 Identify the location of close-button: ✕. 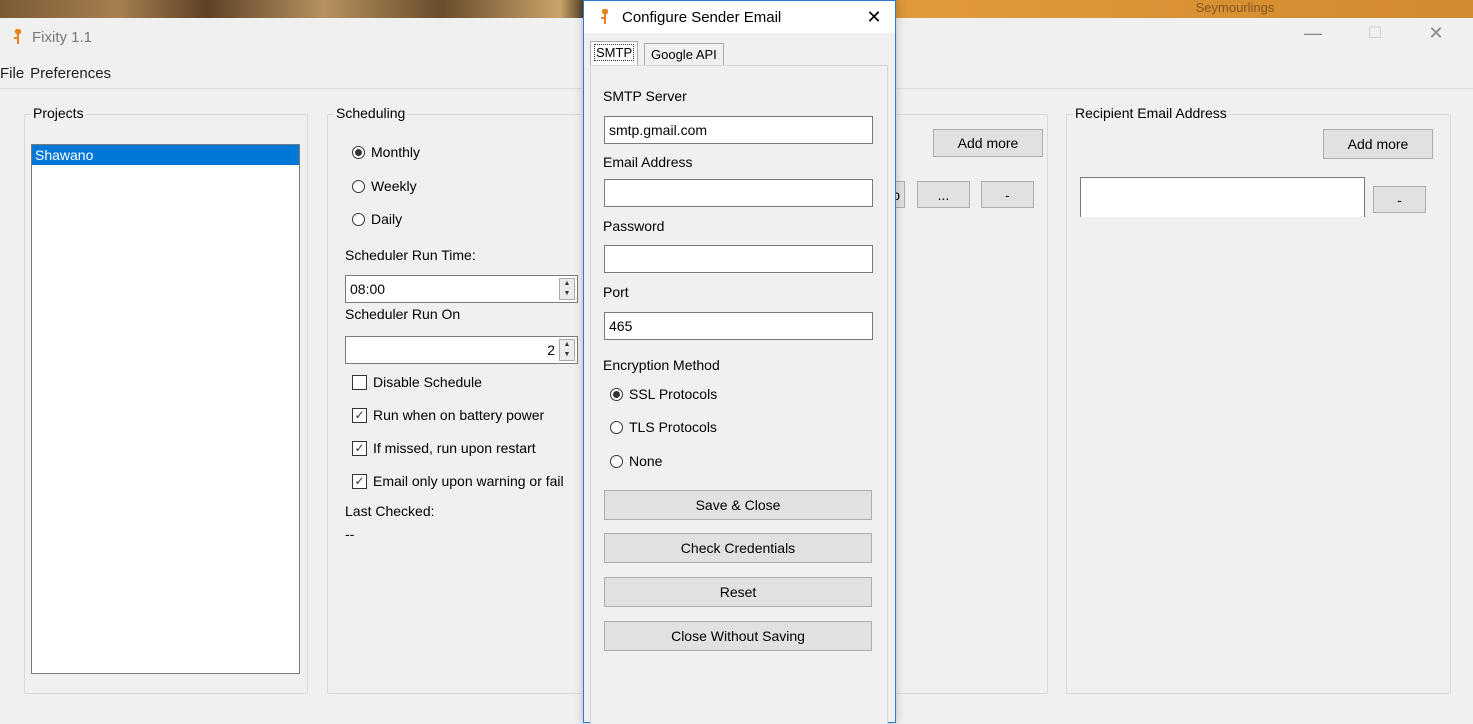
(1436, 33).